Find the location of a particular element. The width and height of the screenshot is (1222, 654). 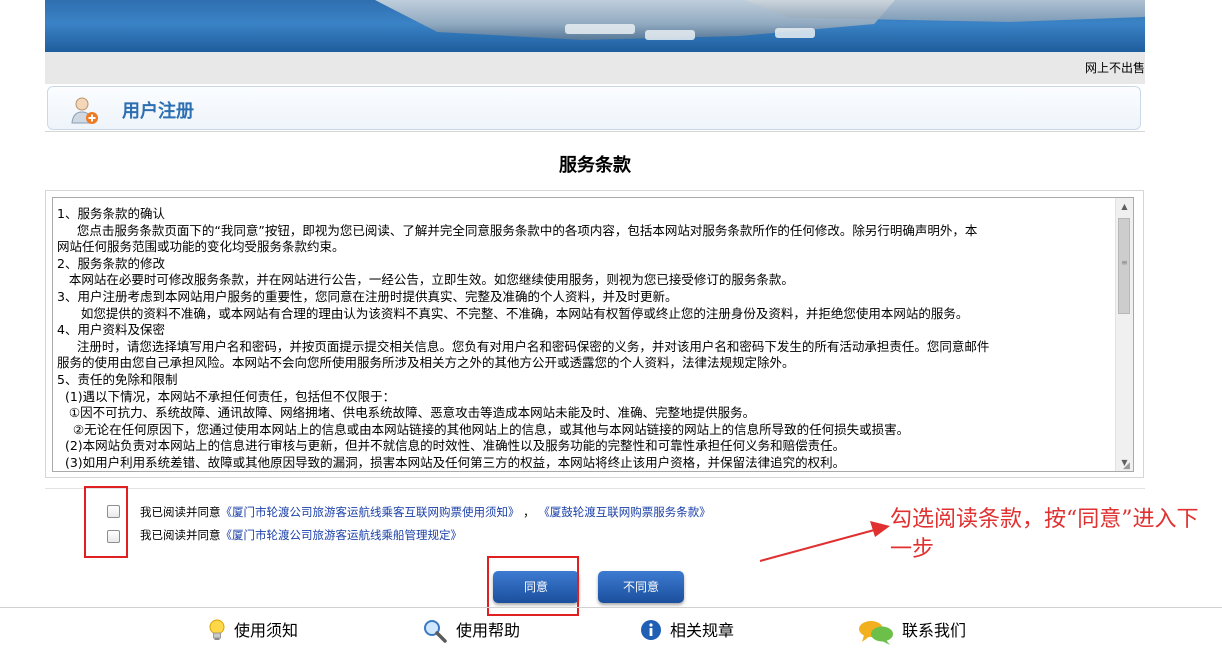

terms-line: 1、服务条款的确认 is located at coordinates (111, 213).